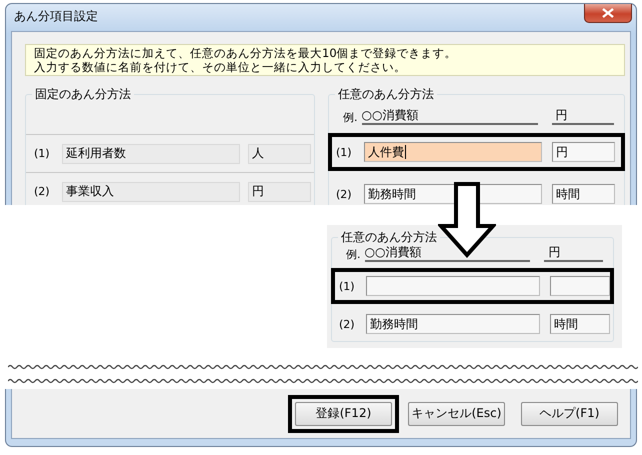 Image resolution: width=642 pixels, height=455 pixels. What do you see at coordinates (343, 414) in the screenshot?
I see `dialog-button: 登録(F12)` at bounding box center [343, 414].